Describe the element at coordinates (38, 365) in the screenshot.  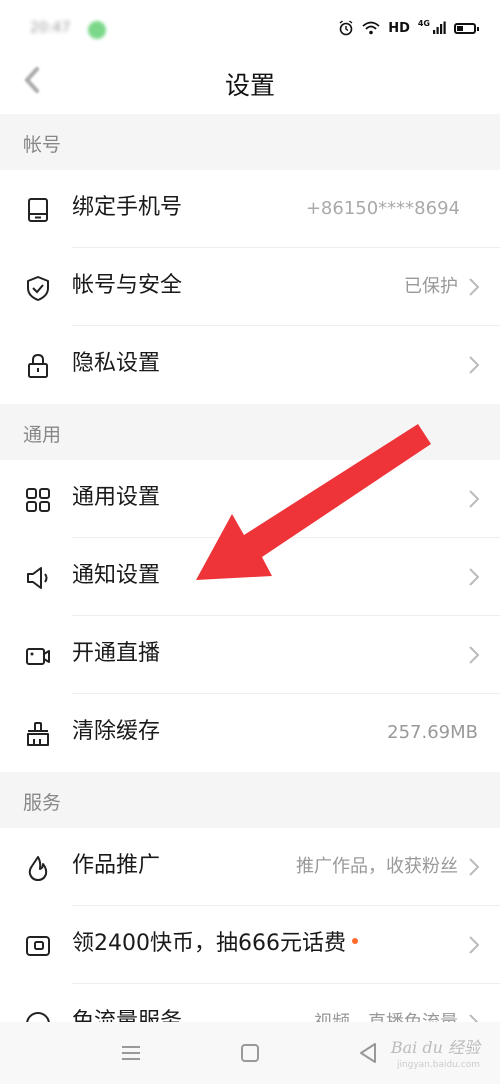
I see `lock-icon` at that location.